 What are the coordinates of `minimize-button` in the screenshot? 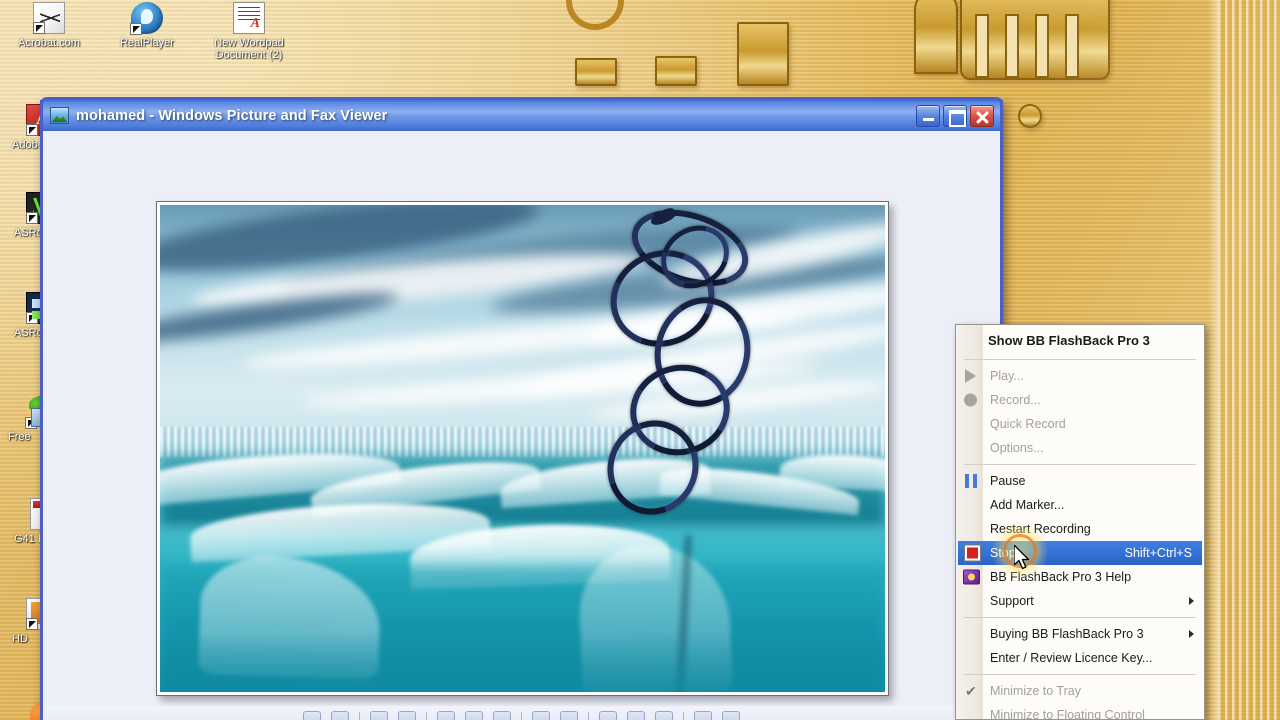 It's located at (928, 115).